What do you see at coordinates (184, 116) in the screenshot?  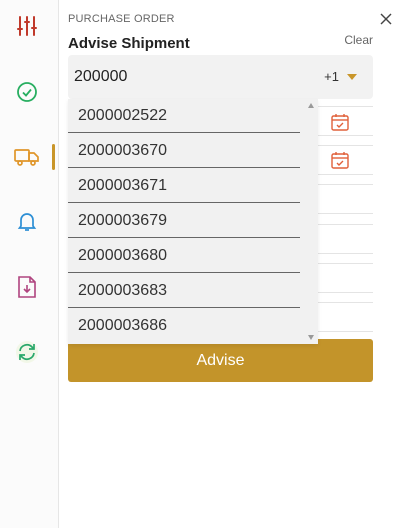 I see `dropdown-option: 2000002522` at bounding box center [184, 116].